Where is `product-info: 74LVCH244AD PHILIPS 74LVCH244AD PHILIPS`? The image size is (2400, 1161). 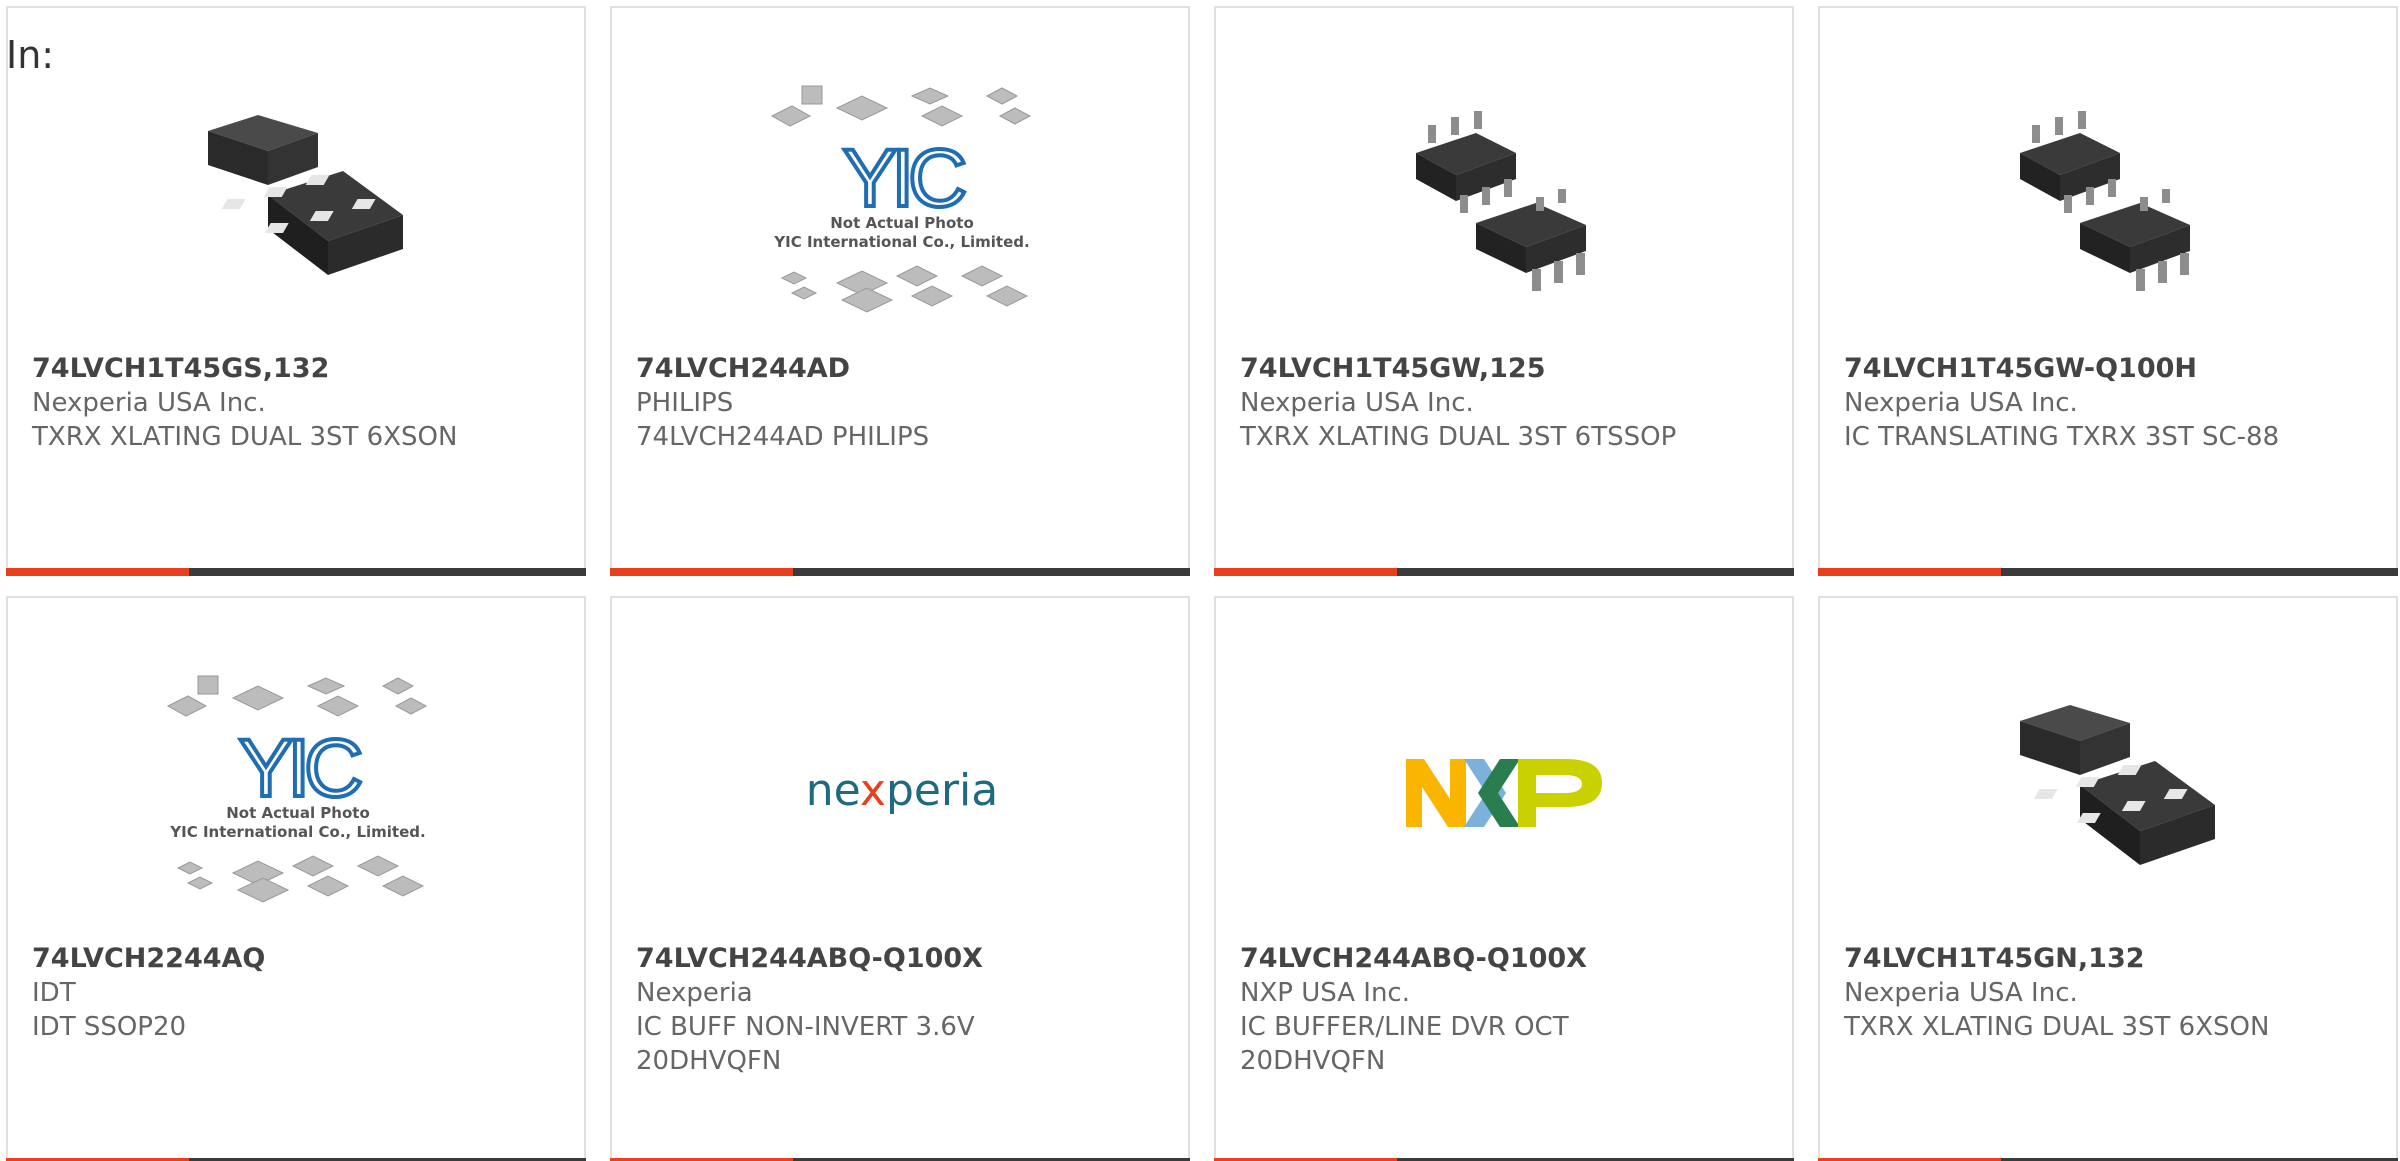 product-info: 74LVCH244AD PHILIPS 74LVCH244AD PHILIPS is located at coordinates (856, 403).